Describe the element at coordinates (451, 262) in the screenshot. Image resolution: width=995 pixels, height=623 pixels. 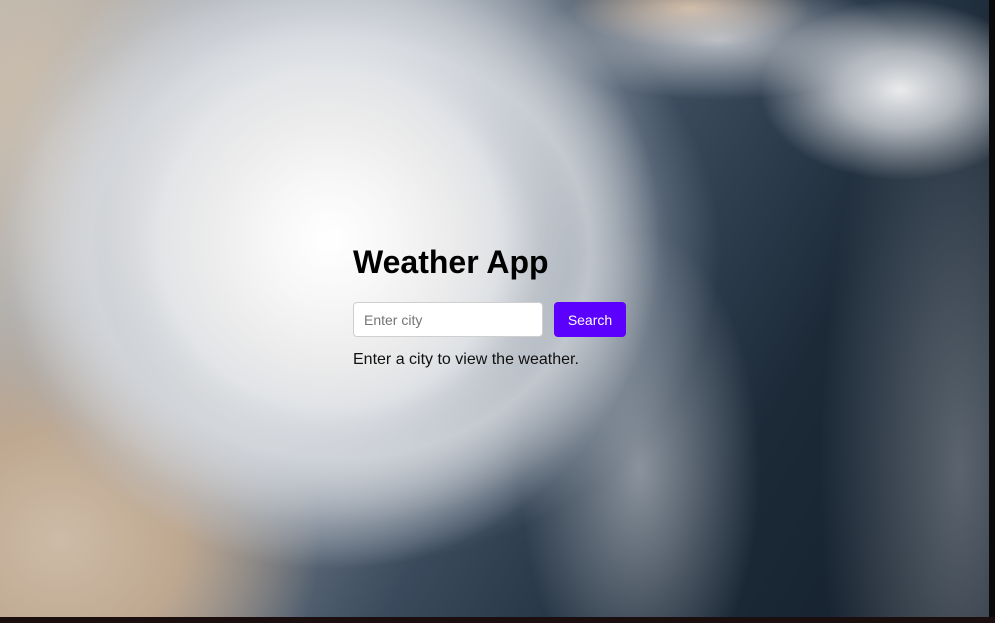
I see `page-title: Weather App` at that location.